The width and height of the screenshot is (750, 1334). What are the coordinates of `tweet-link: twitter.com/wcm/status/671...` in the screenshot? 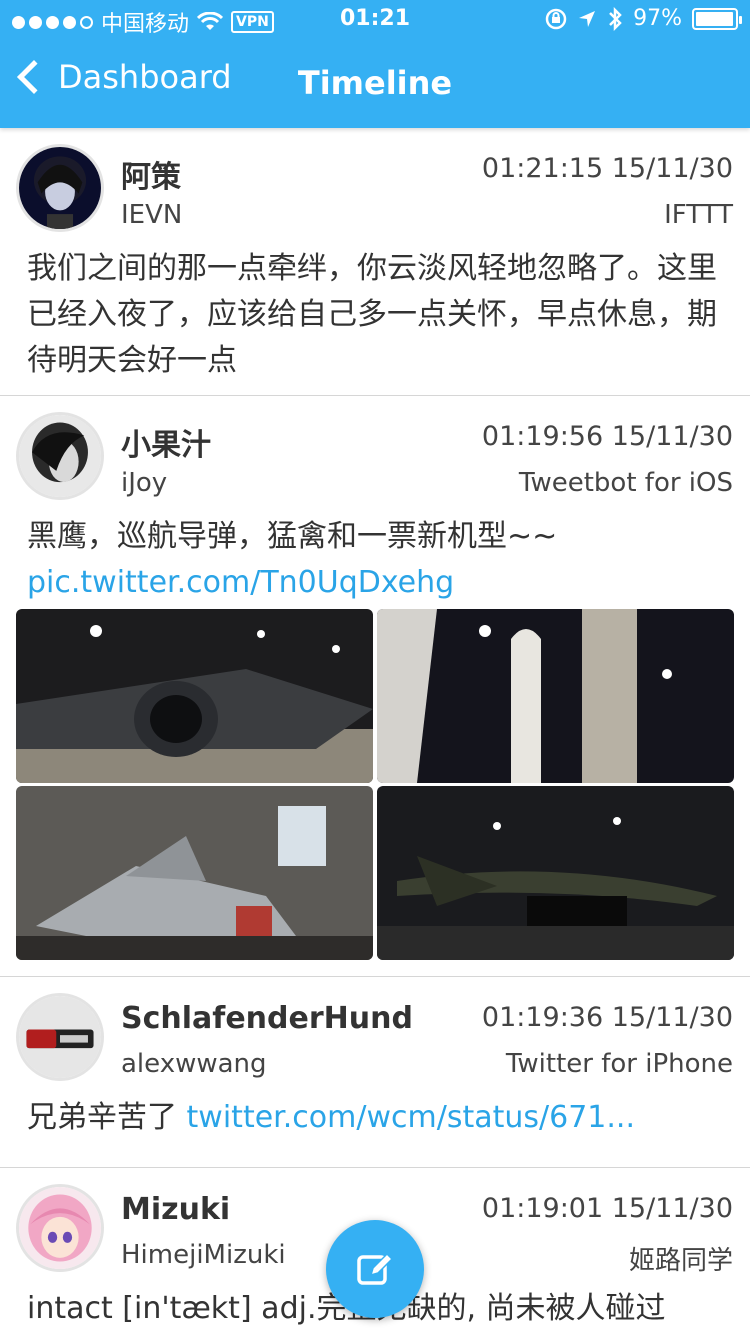 It's located at (411, 1117).